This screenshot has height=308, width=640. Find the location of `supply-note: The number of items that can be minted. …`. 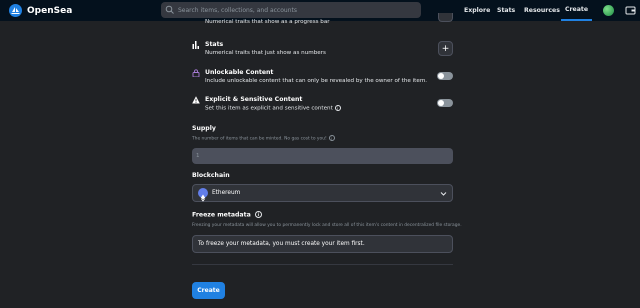

supply-note: The number of items that can be minted. … is located at coordinates (263, 138).